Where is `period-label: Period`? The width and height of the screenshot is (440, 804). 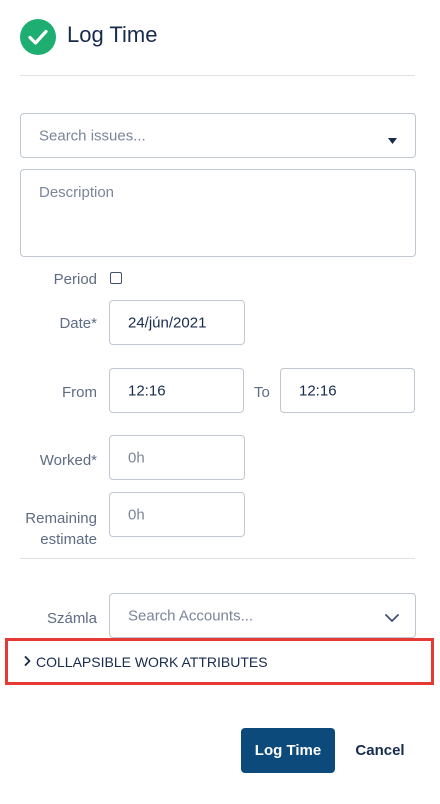
period-label: Period is located at coordinates (75, 279).